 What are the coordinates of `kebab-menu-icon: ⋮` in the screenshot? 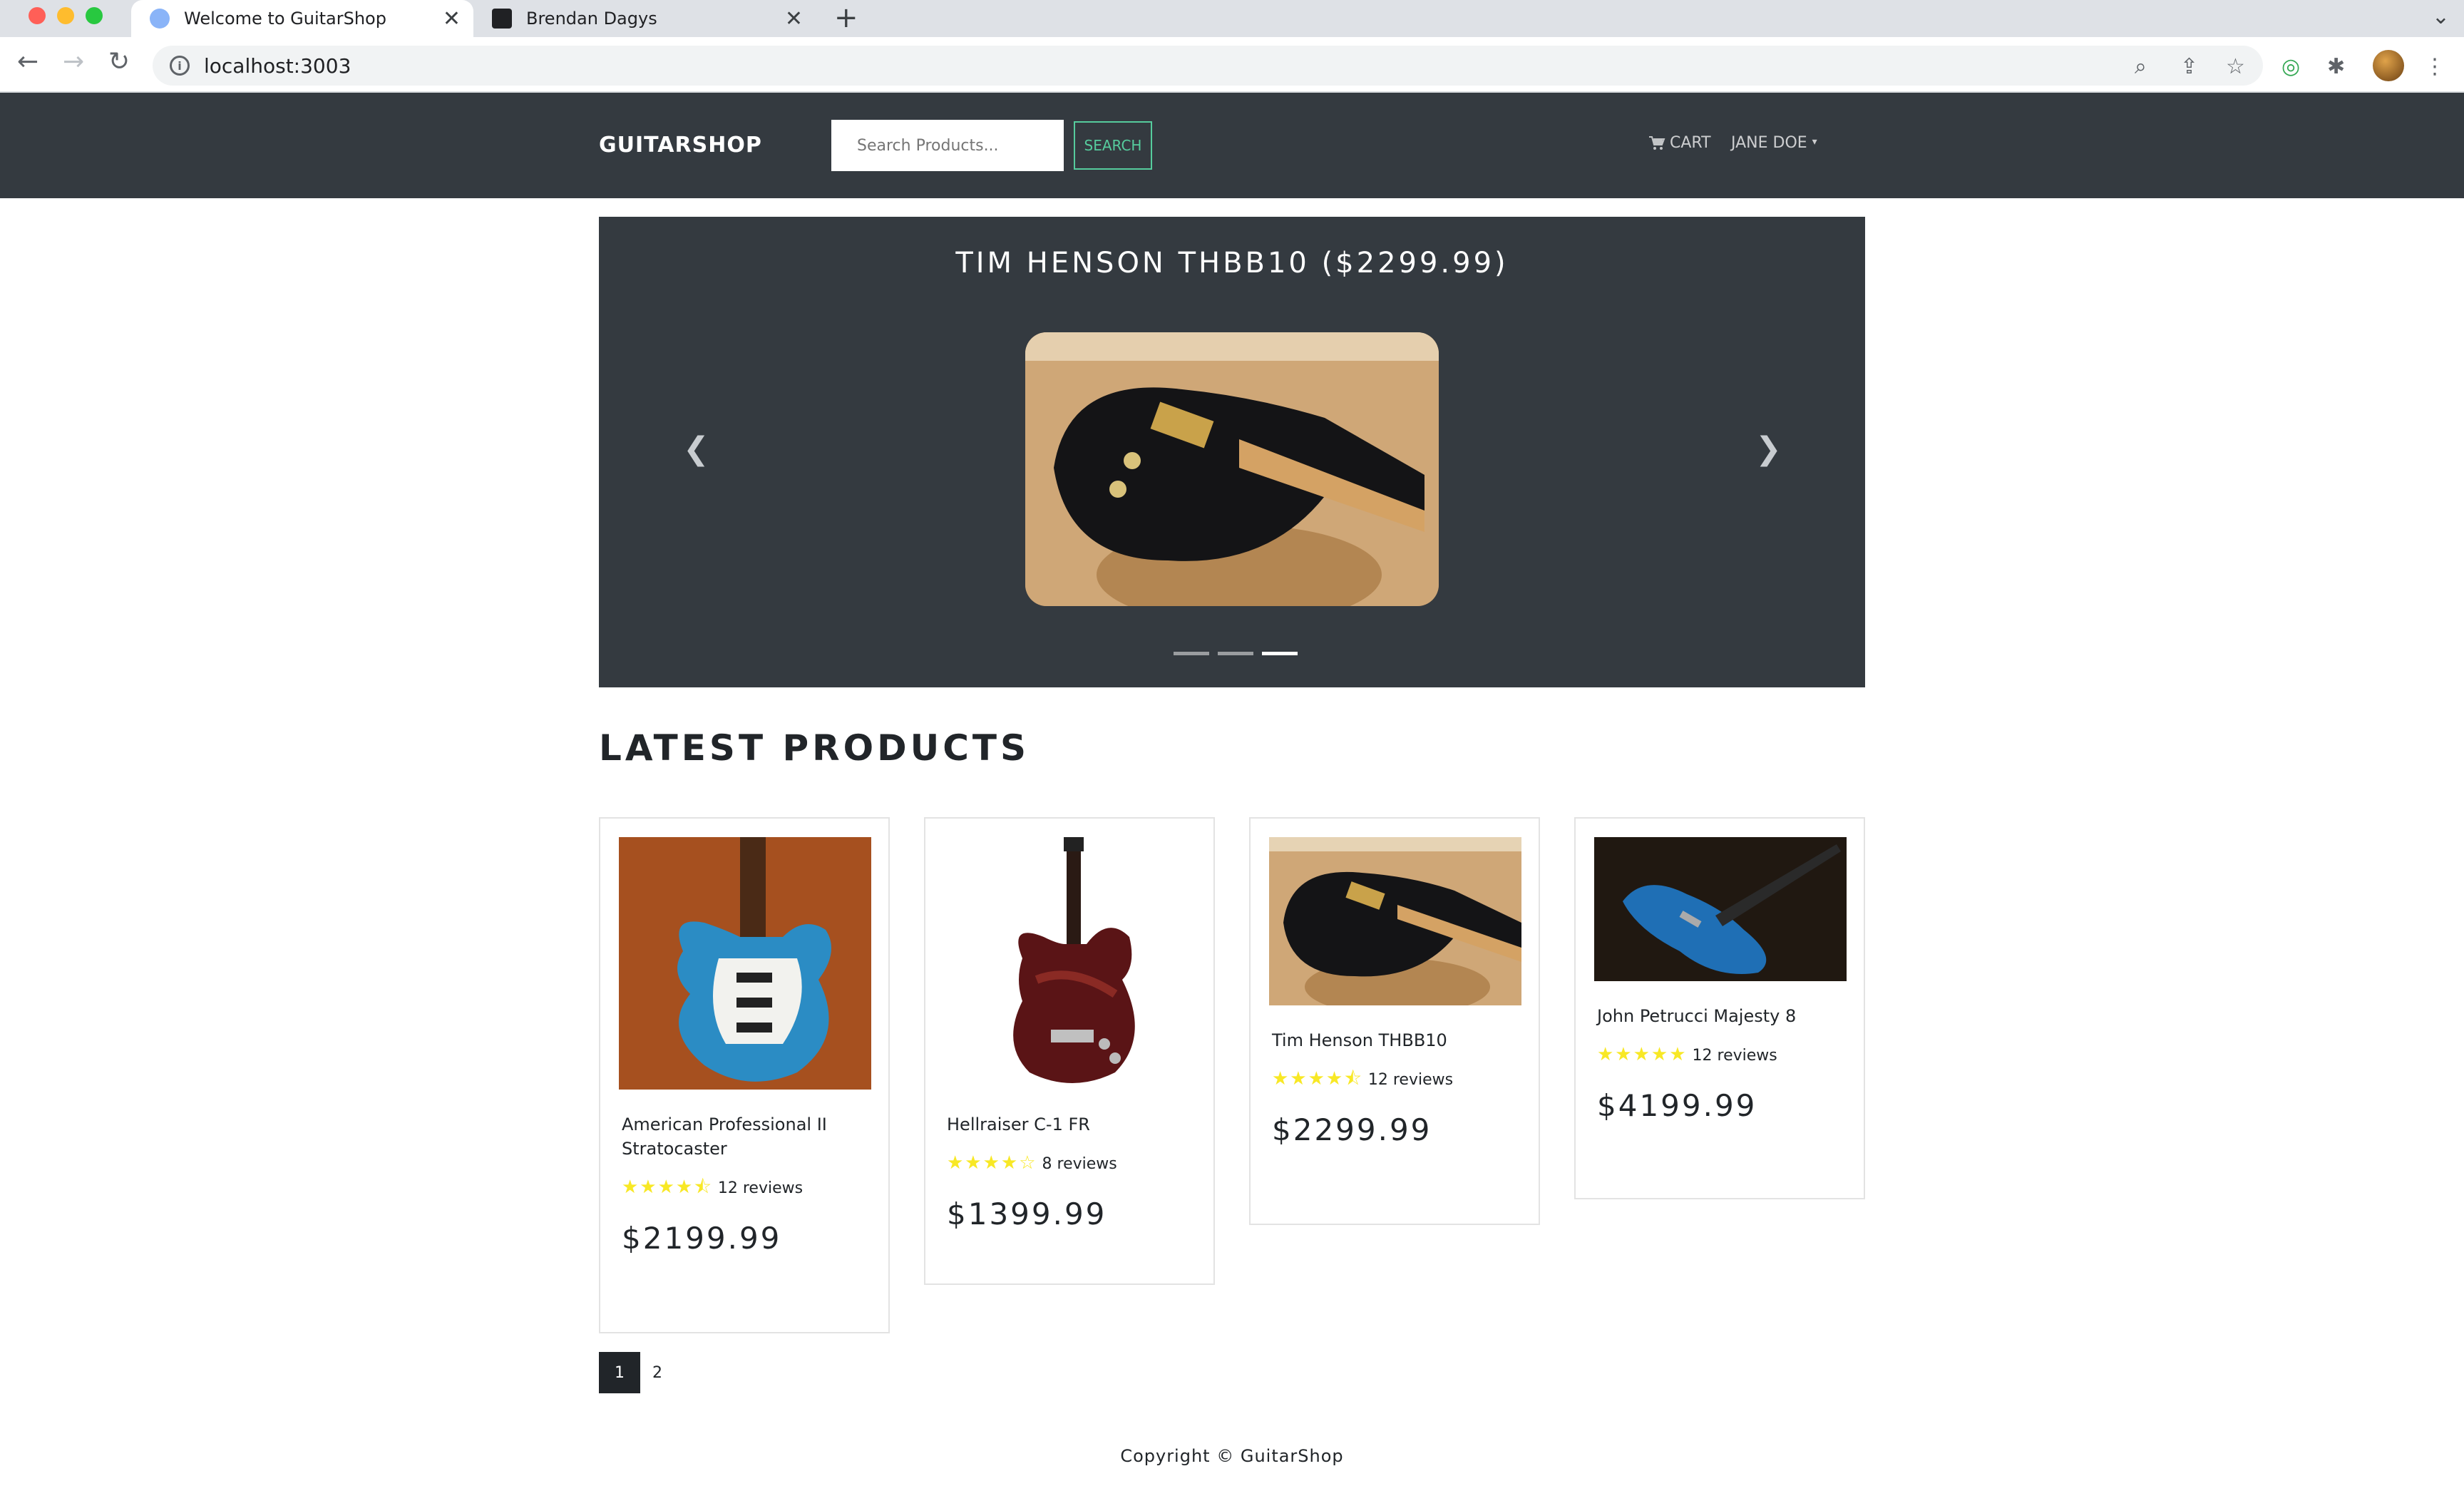 It's located at (2434, 66).